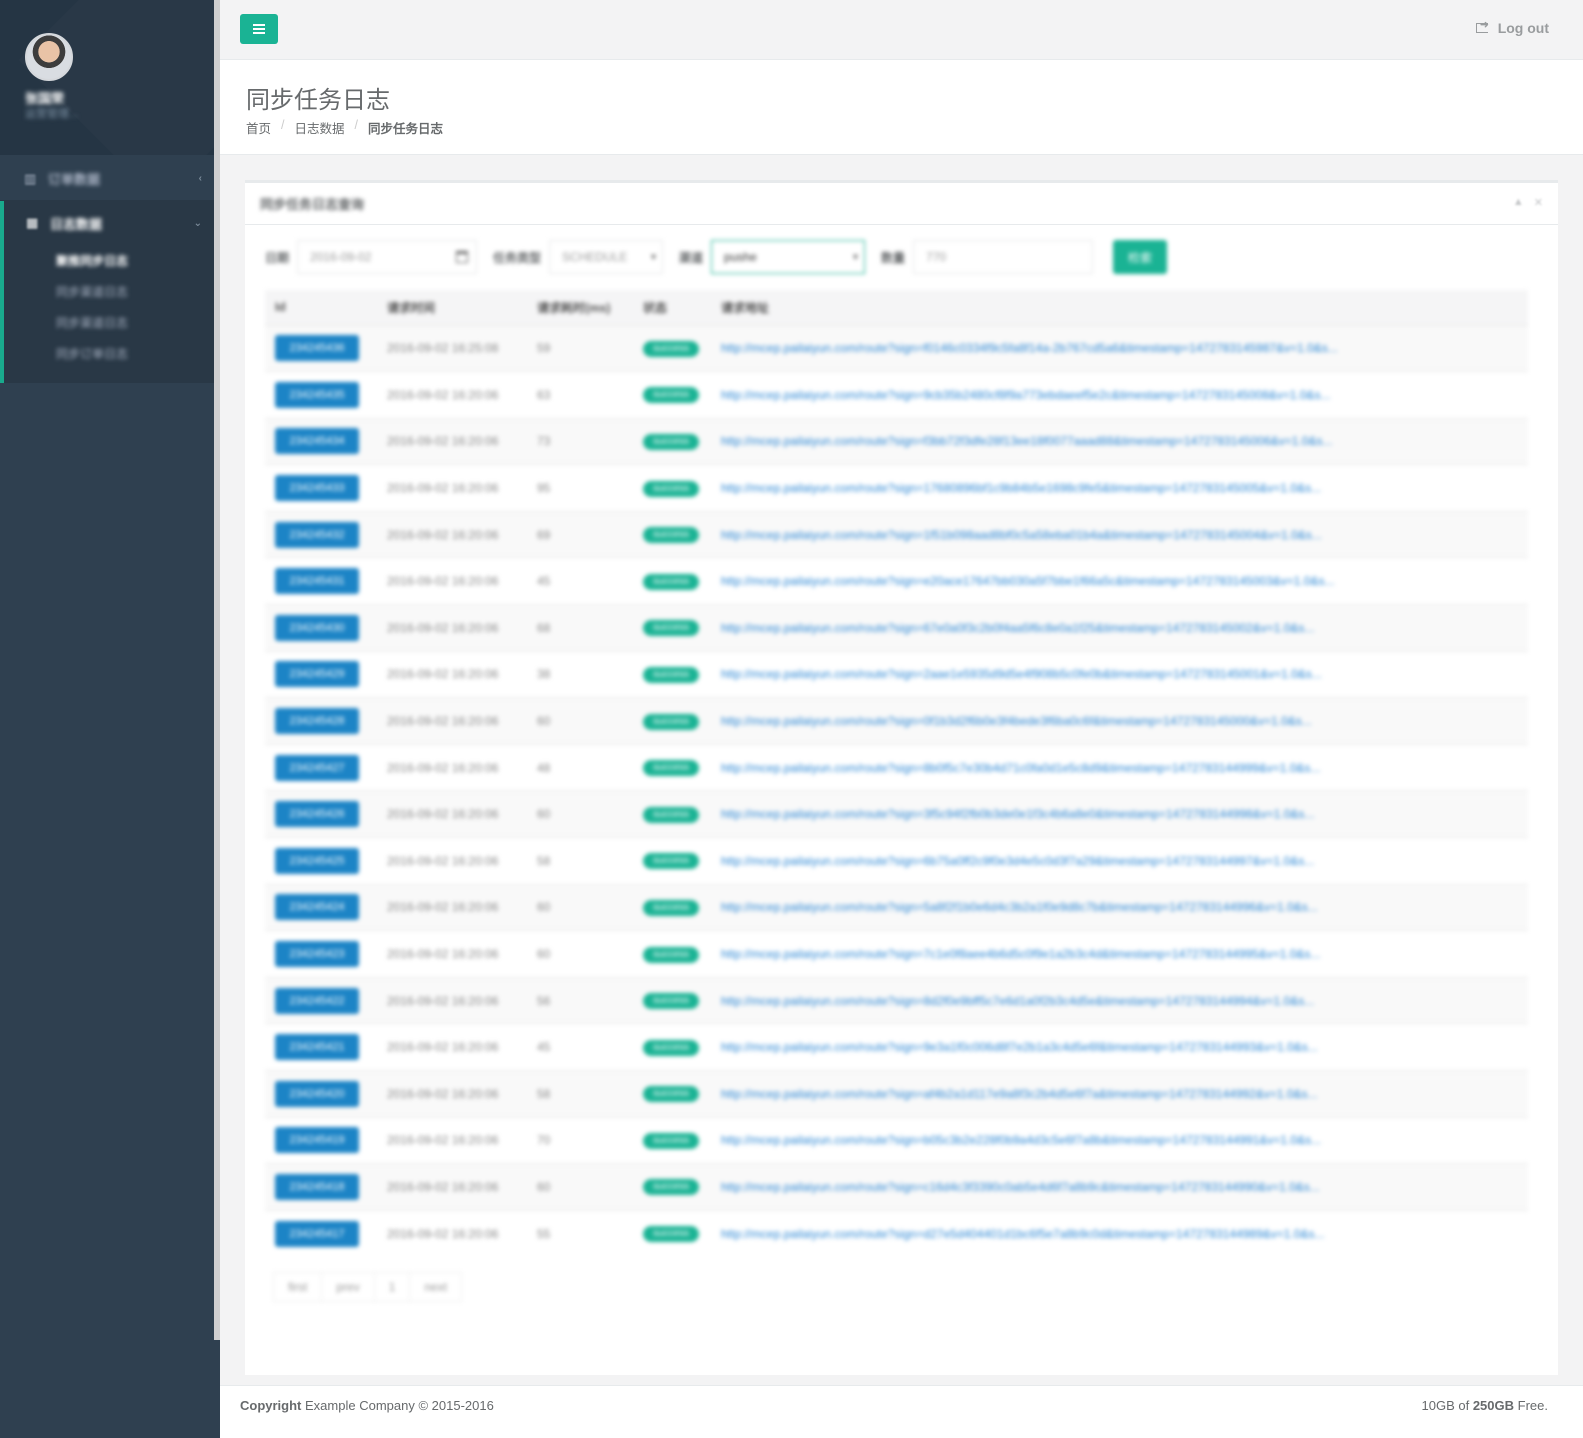 The height and width of the screenshot is (1438, 1583). I want to click on cell-id: 234245425, so click(321, 861).